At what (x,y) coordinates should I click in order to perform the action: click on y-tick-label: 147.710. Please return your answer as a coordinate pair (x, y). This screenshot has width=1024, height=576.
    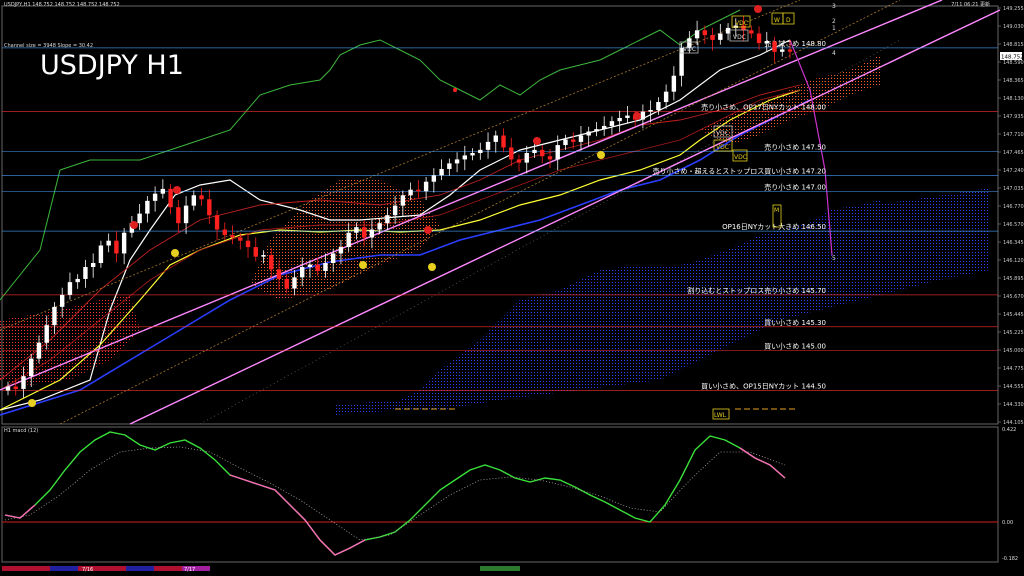
    Looking at the image, I should click on (1013, 135).